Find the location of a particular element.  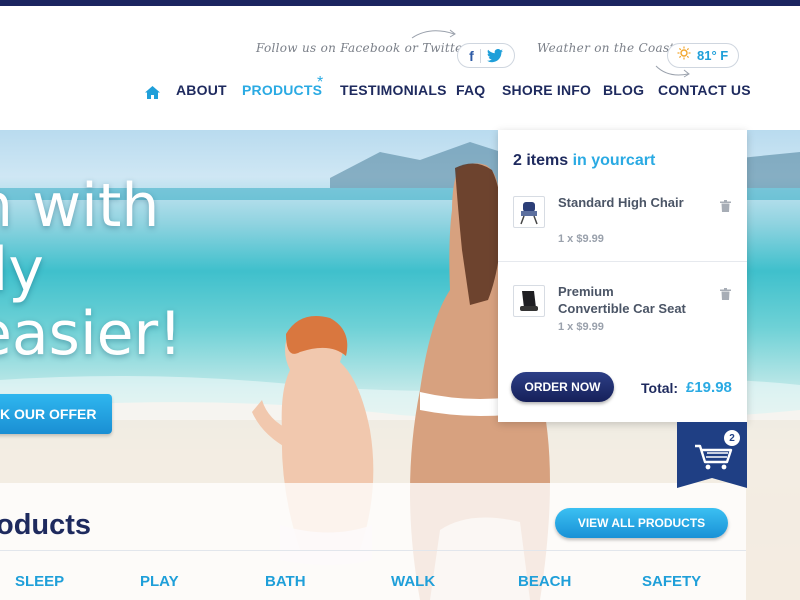

cart-title: 2 items in yourcart is located at coordinates (584, 161).